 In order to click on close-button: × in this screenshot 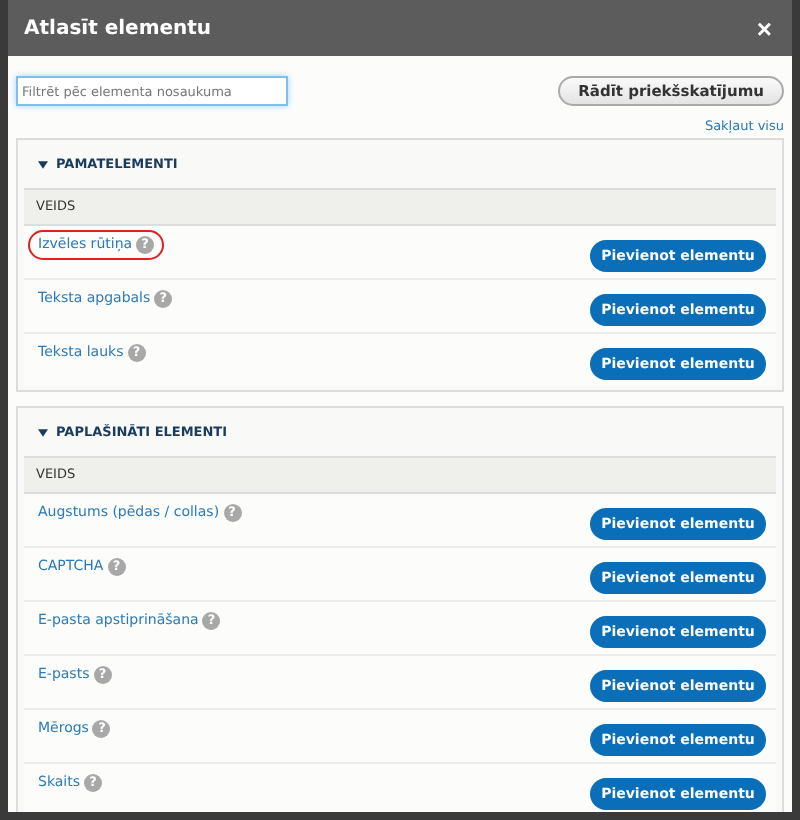, I will do `click(764, 28)`.